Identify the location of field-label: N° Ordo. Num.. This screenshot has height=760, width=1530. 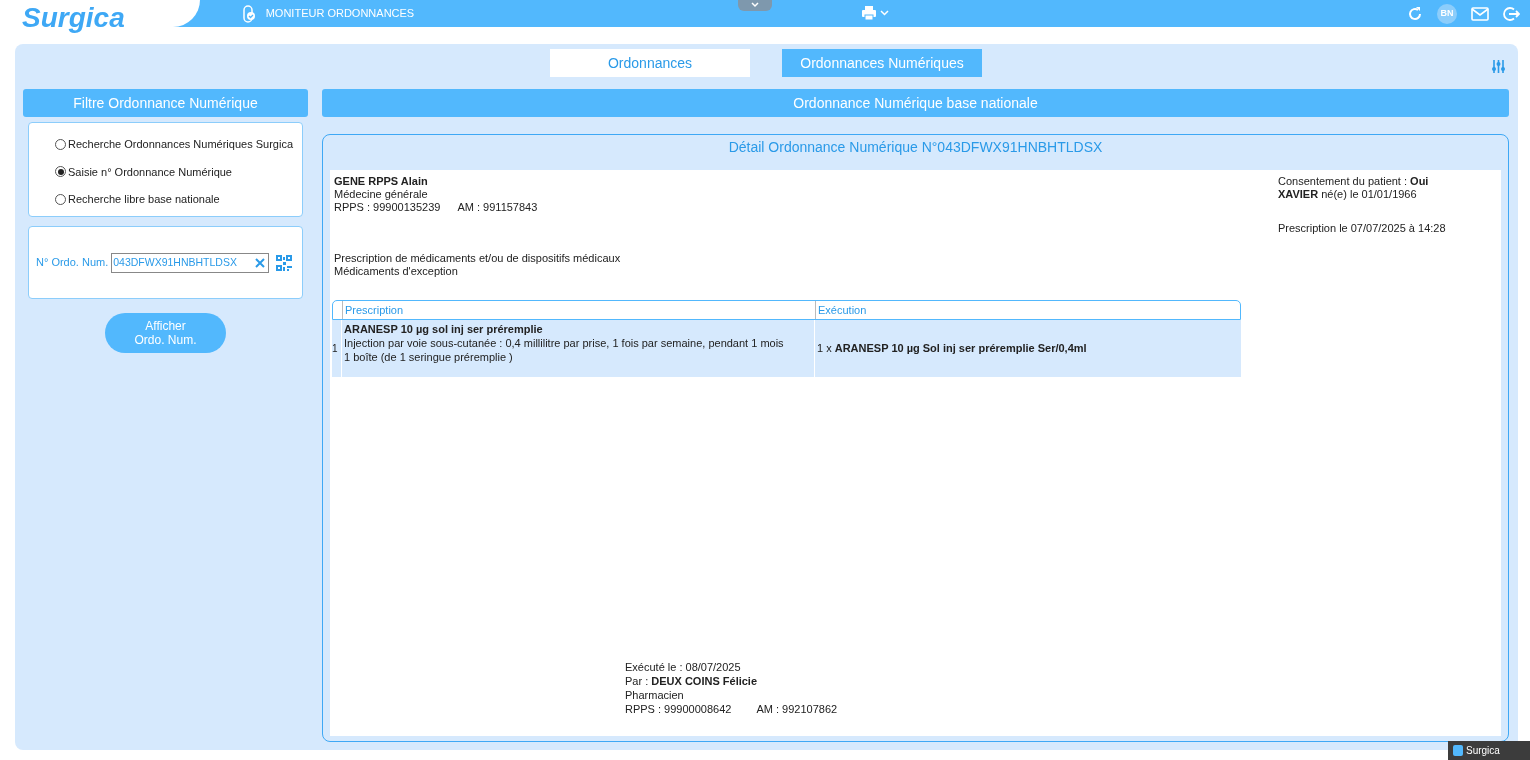
(72, 263).